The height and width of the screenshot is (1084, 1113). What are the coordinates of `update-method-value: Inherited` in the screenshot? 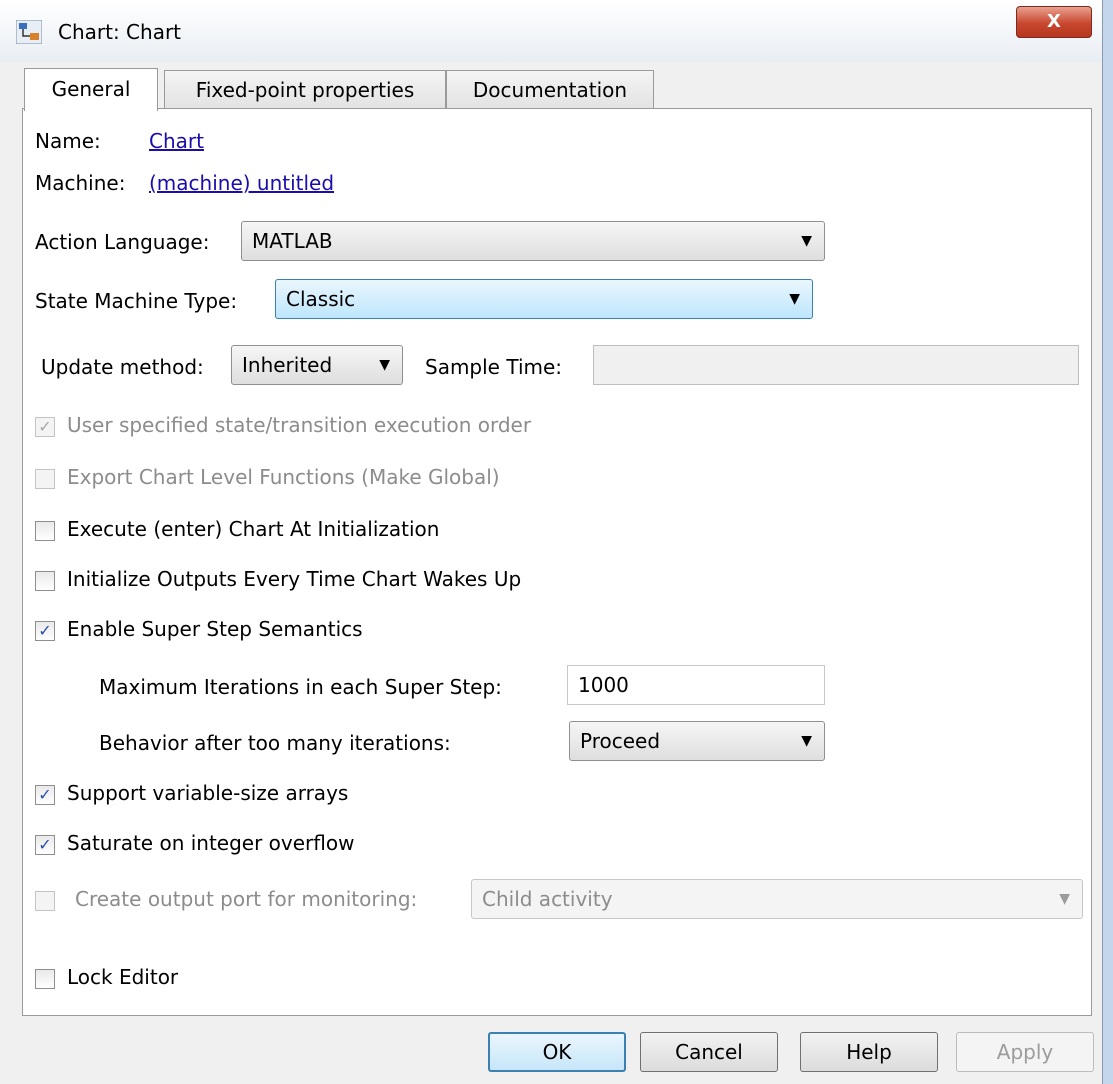 It's located at (287, 365).